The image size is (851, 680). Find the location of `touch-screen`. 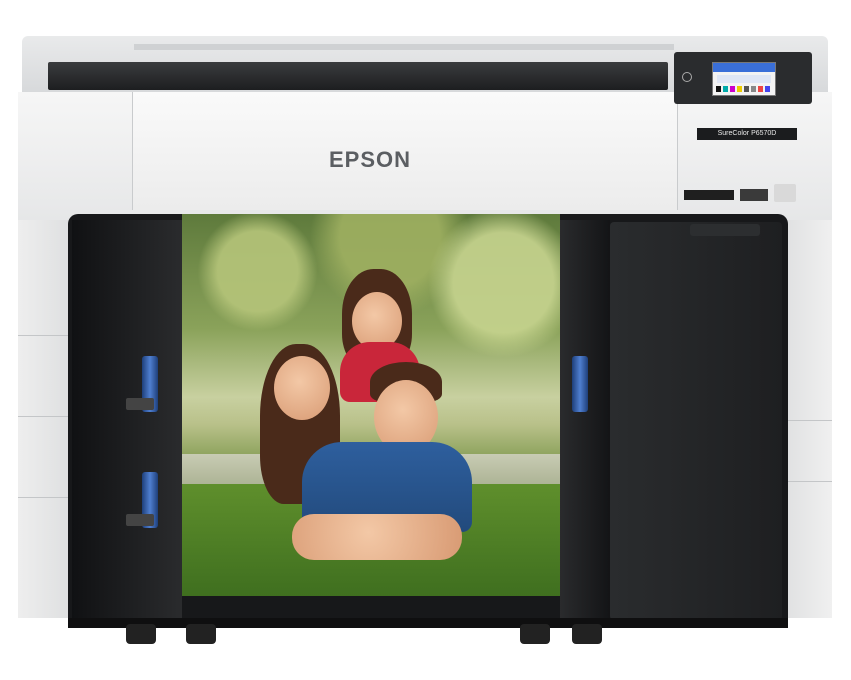

touch-screen is located at coordinates (744, 79).